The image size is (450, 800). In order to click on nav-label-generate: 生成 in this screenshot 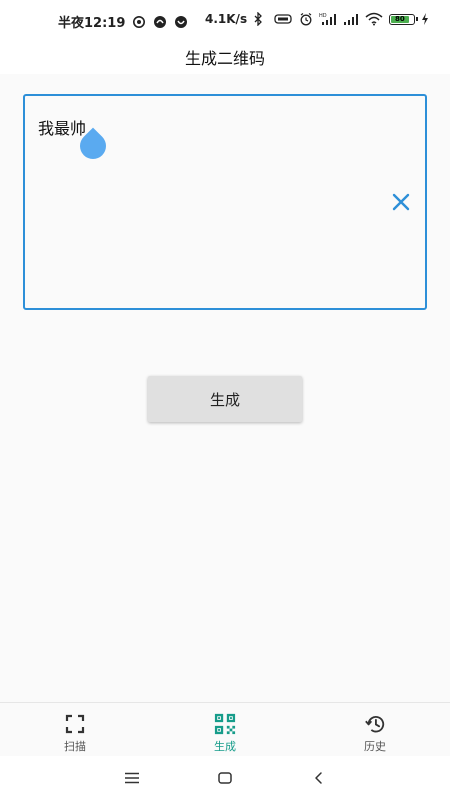, I will do `click(225, 746)`.